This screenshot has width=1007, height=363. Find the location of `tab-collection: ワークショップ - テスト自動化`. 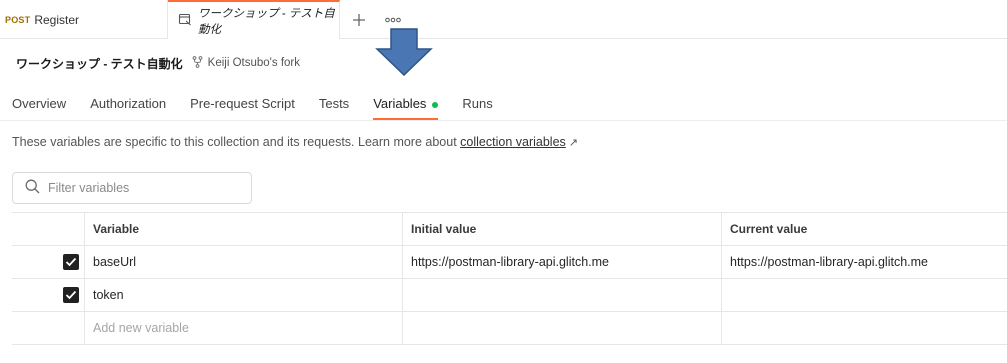

tab-collection: ワークショップ - テスト自動化 is located at coordinates (254, 20).